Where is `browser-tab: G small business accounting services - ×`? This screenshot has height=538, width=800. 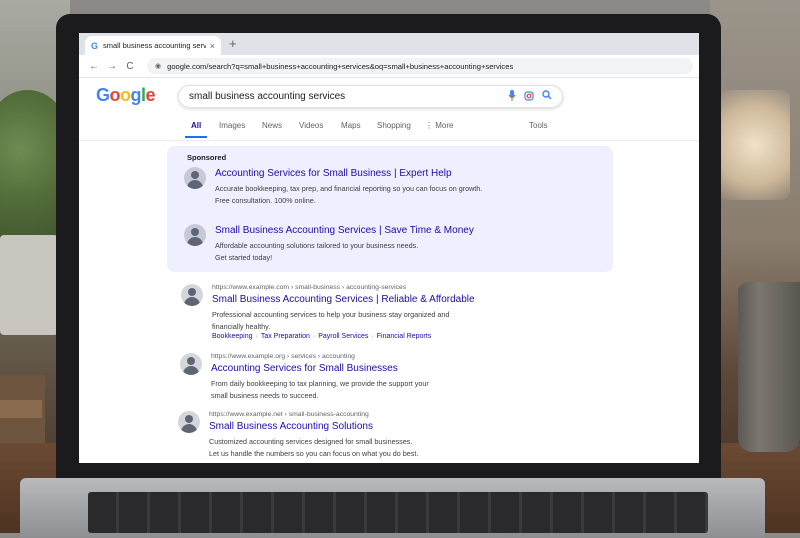 browser-tab: G small business accounting services - × is located at coordinates (153, 45).